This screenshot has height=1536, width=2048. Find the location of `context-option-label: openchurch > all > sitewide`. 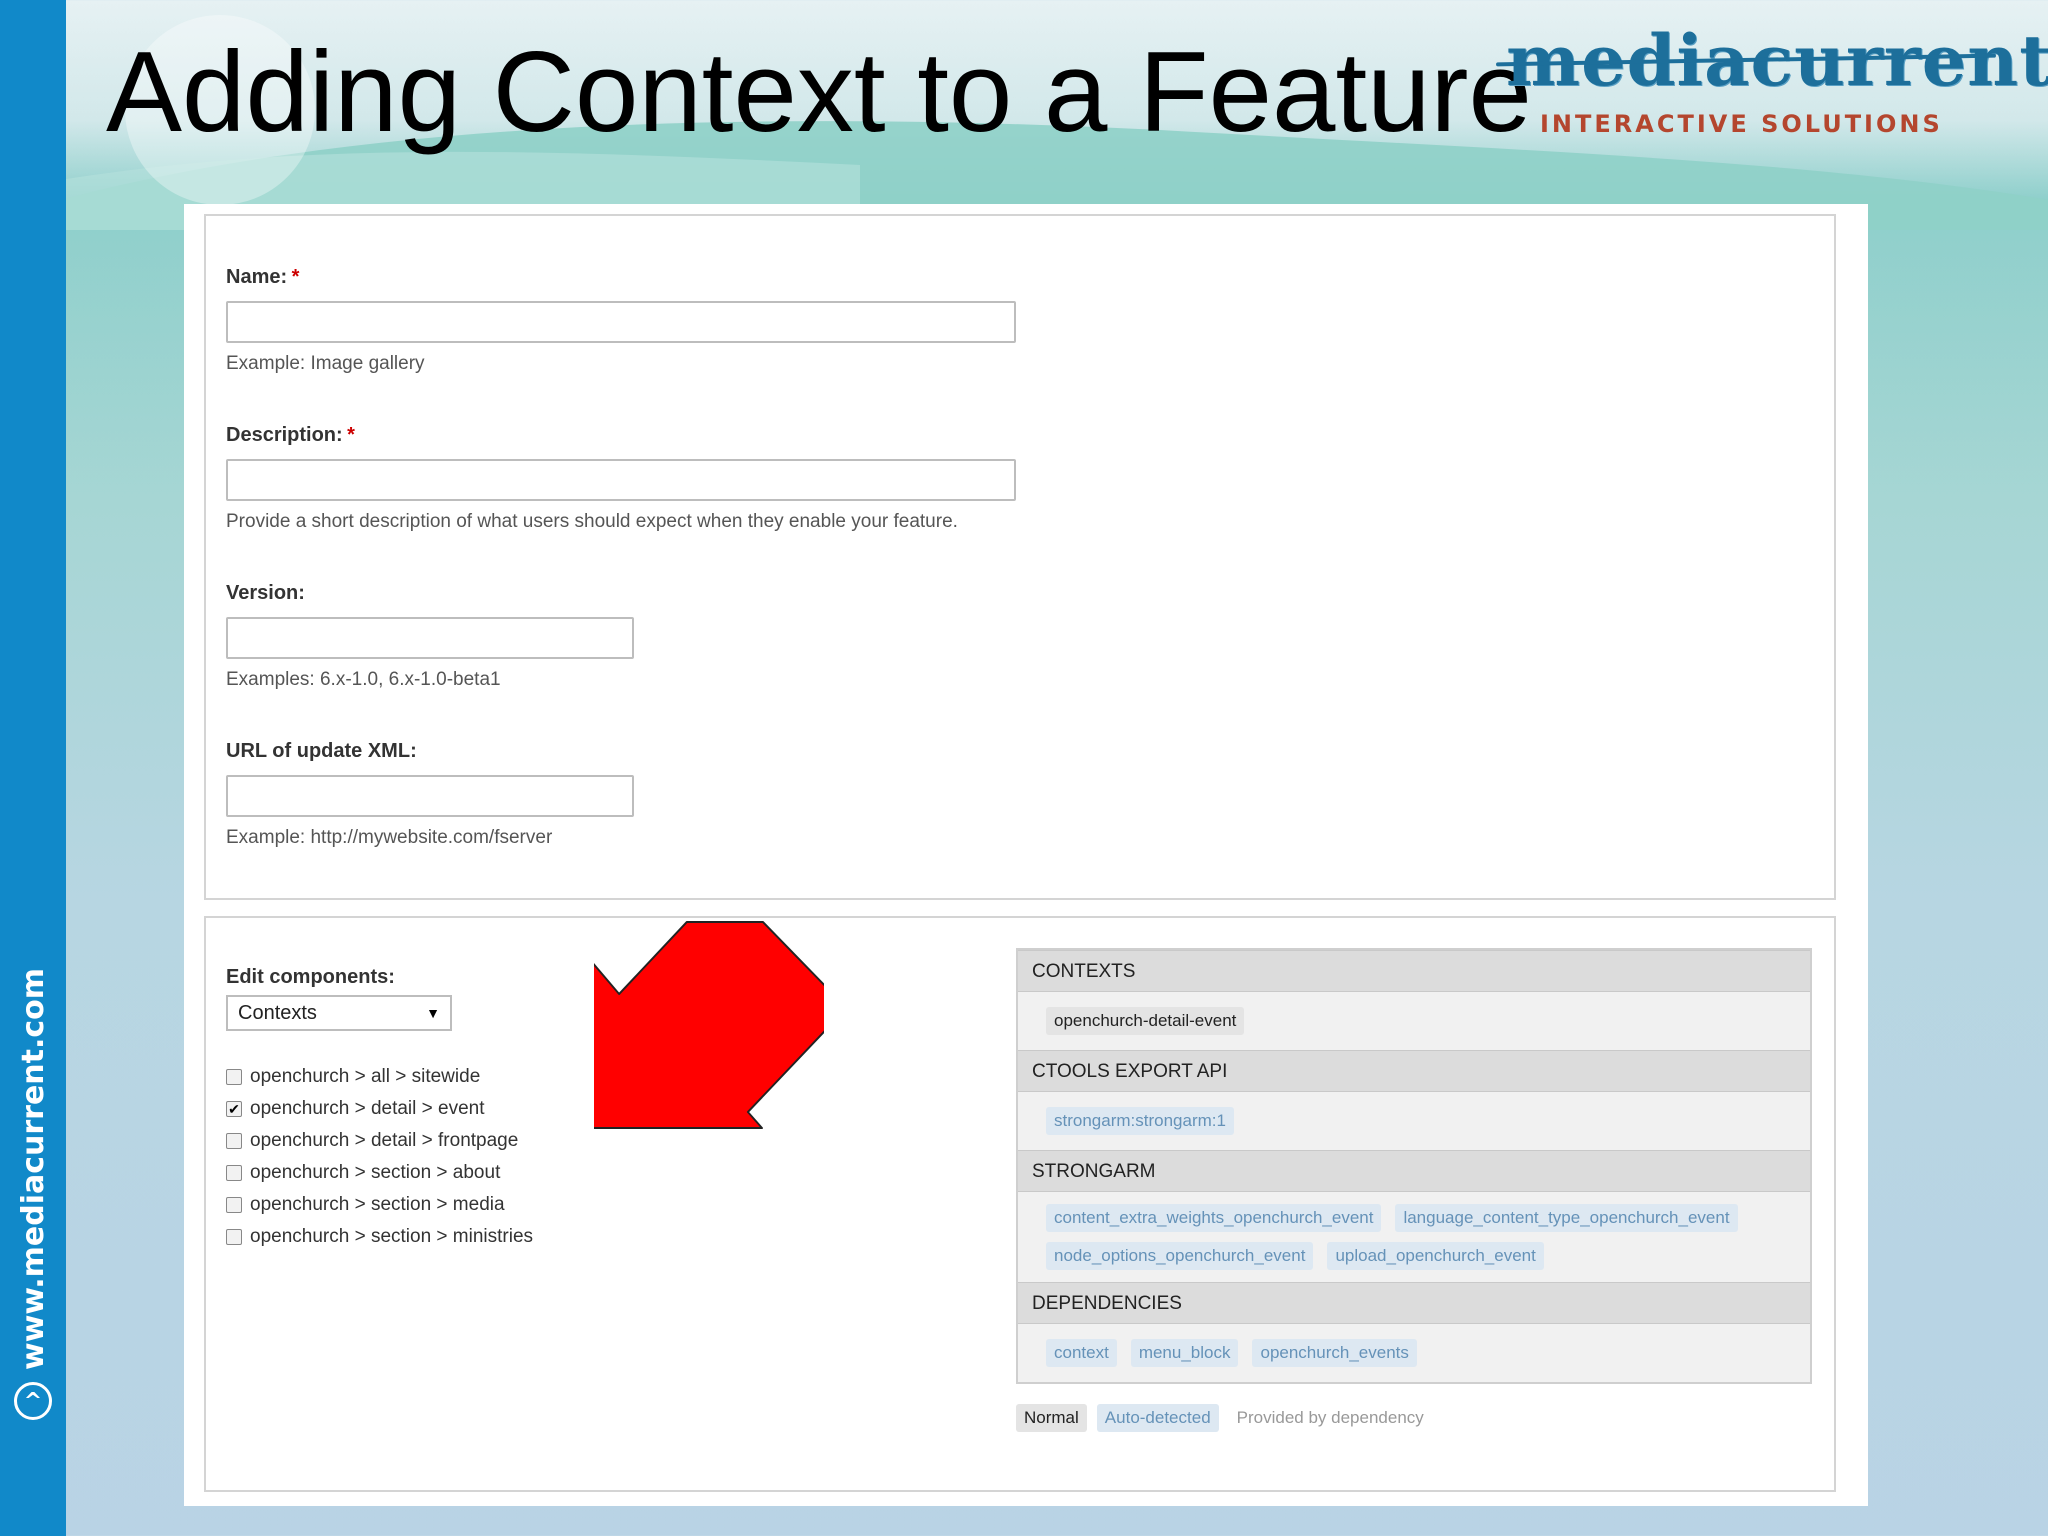

context-option-label: openchurch > all > sitewide is located at coordinates (365, 1076).